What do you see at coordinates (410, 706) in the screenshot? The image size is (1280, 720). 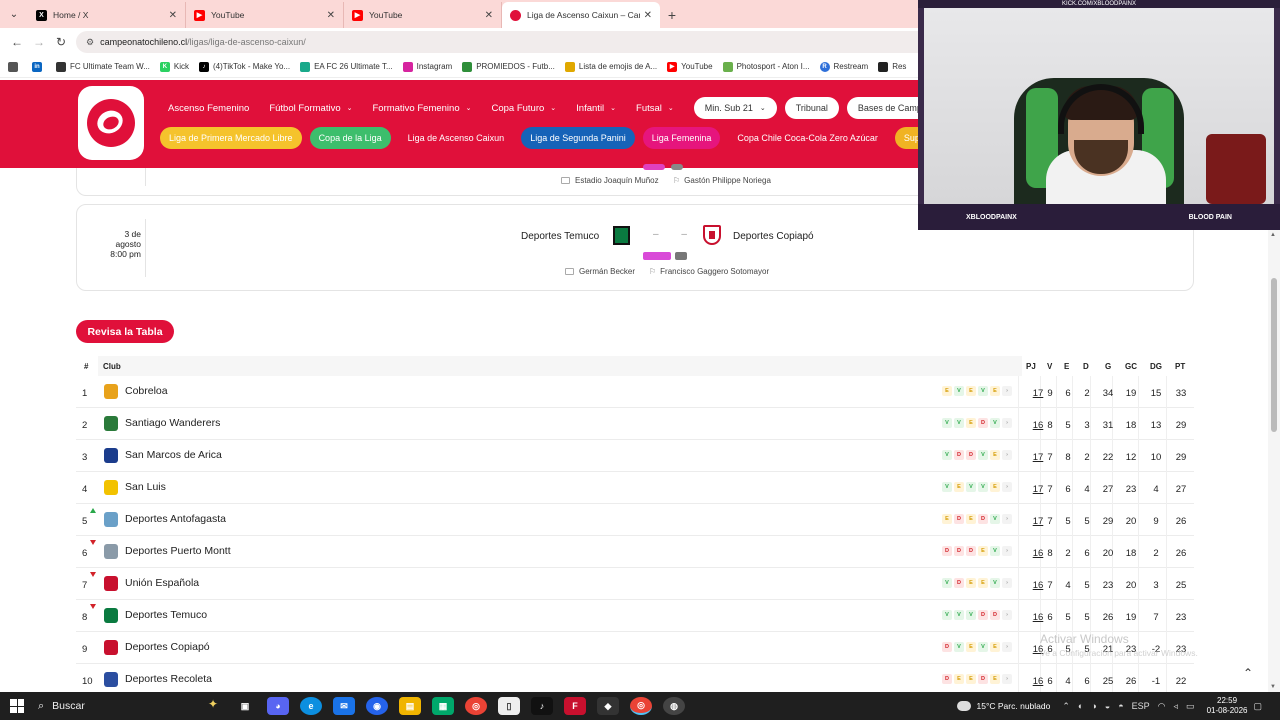 I see `file-explorer-icon: ▤` at bounding box center [410, 706].